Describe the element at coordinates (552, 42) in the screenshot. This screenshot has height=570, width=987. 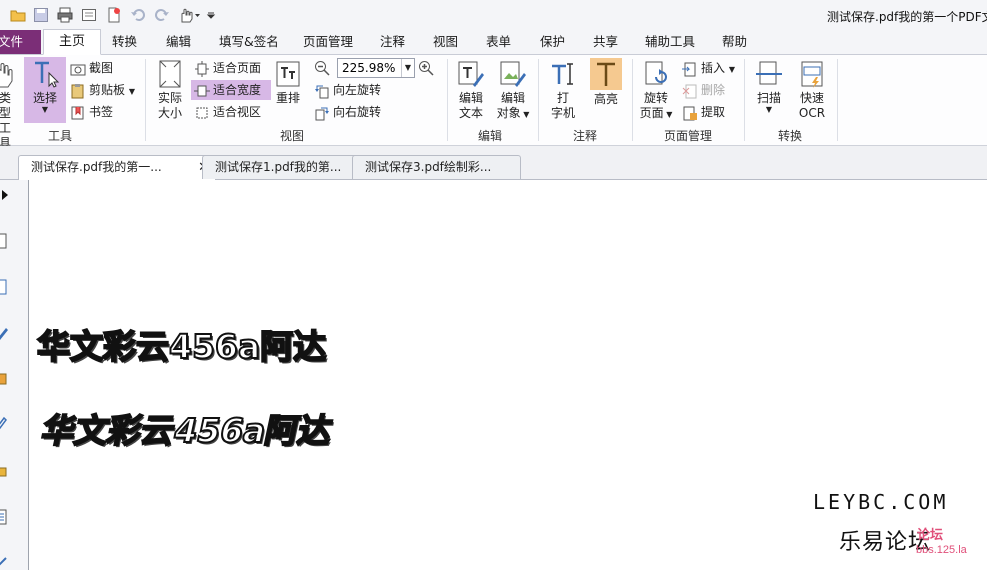
I see `tab-protect: 保护` at that location.